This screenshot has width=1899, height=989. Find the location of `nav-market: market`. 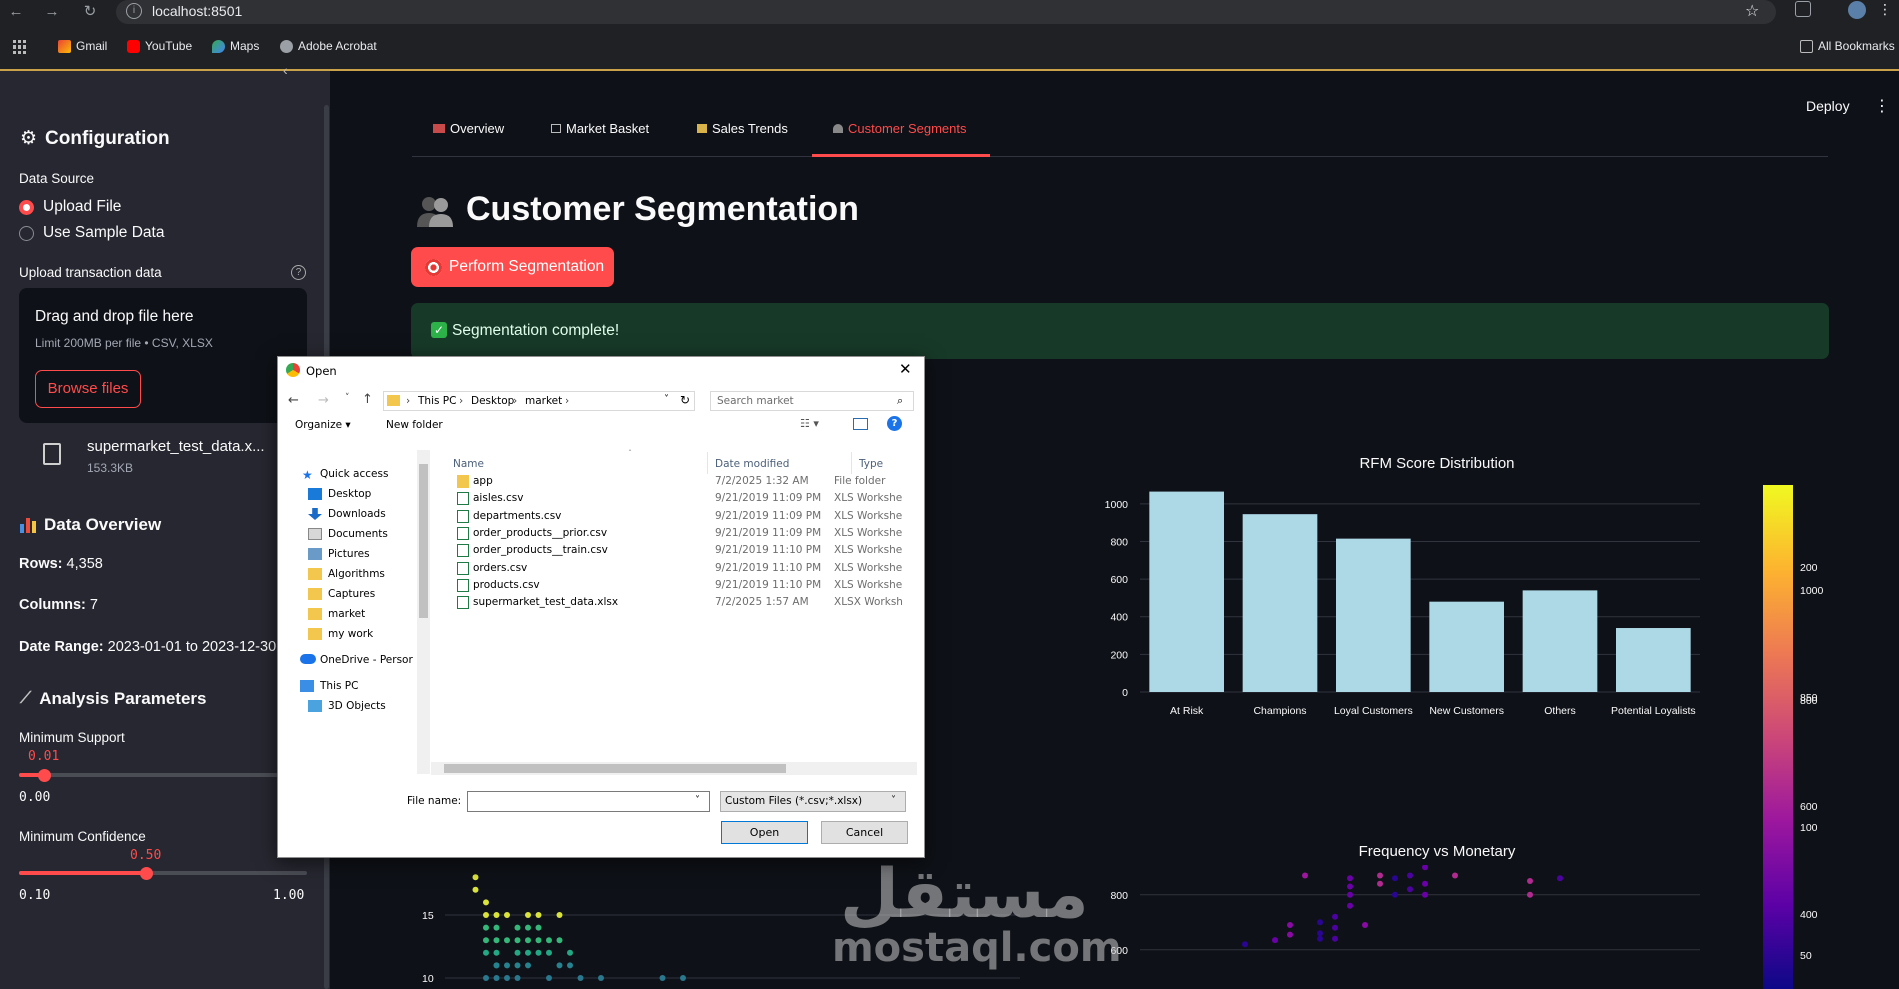

nav-market: market is located at coordinates (346, 614).